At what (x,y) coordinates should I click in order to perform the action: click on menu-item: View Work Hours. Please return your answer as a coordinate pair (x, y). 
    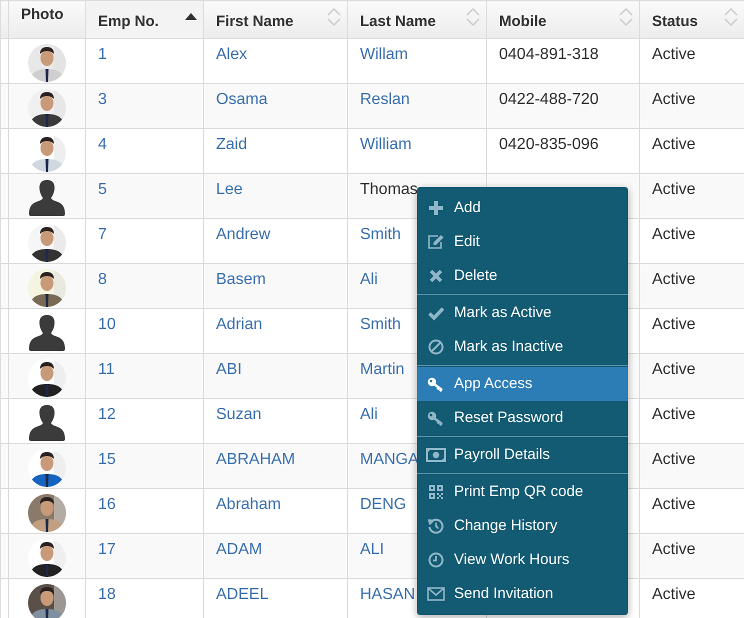
    Looking at the image, I should click on (522, 560).